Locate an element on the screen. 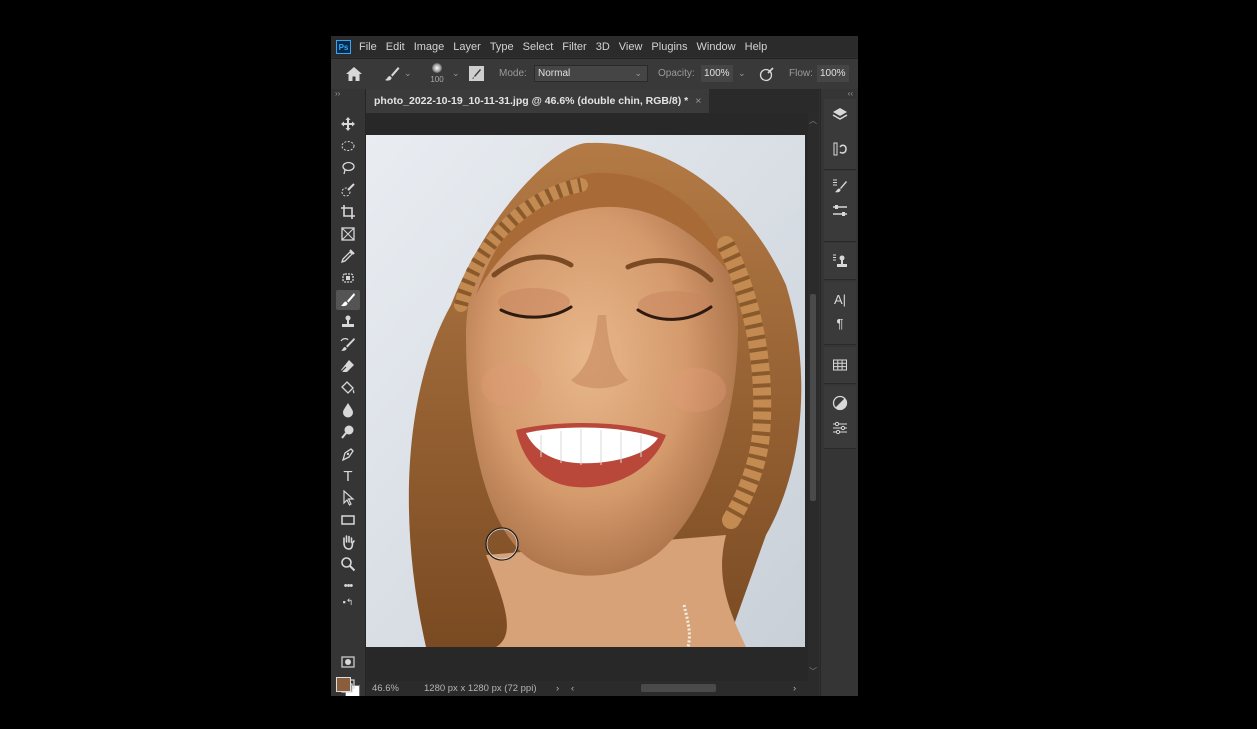 The height and width of the screenshot is (729, 1257). menu-image: Image is located at coordinates (429, 47).